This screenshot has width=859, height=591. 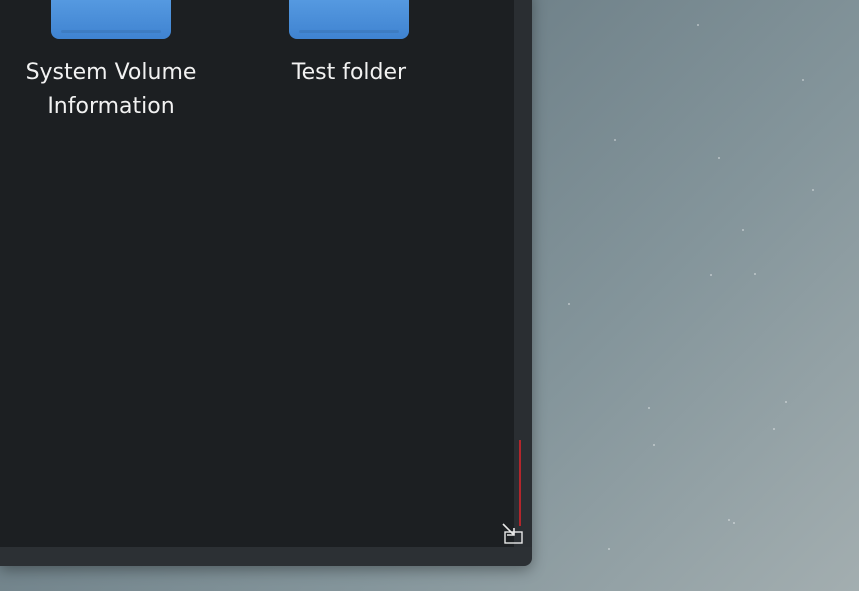 I want to click on folder-label: Test folder, so click(x=349, y=72).